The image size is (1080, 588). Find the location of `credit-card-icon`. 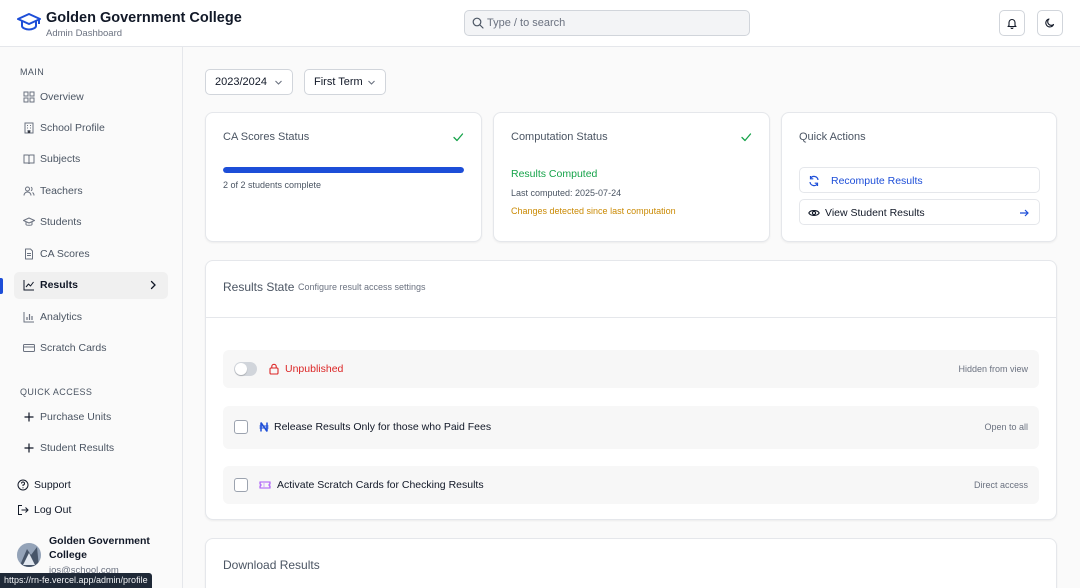

credit-card-icon is located at coordinates (29, 348).